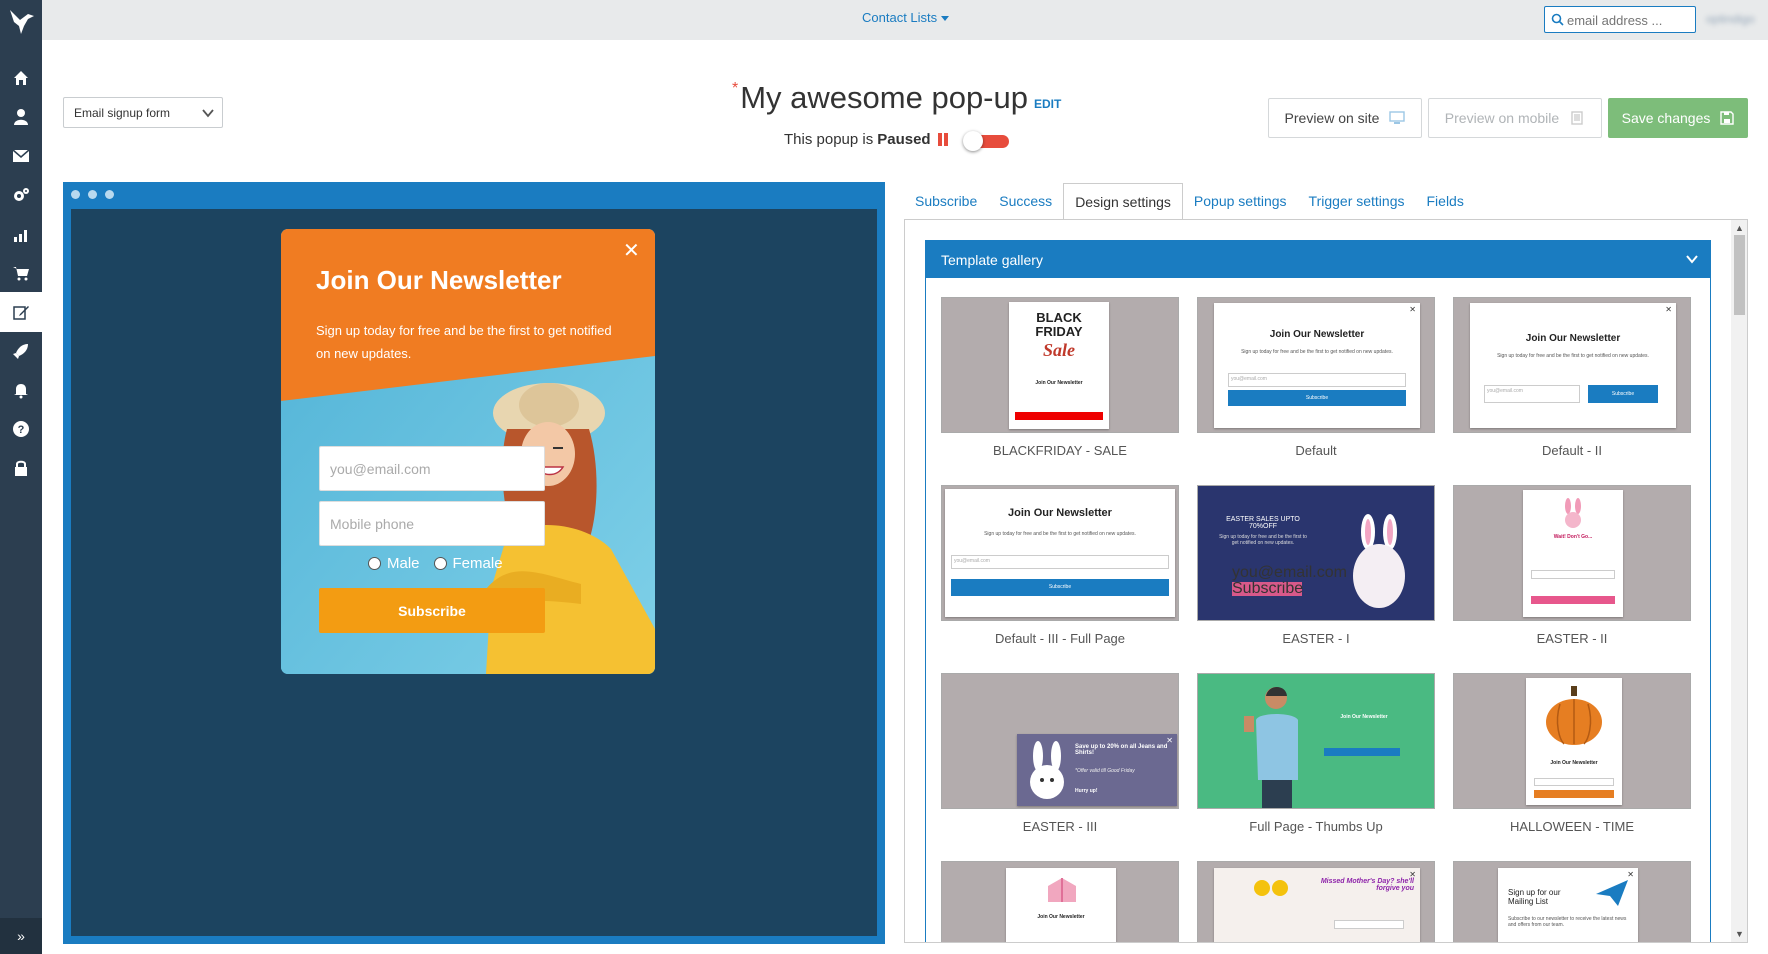 The width and height of the screenshot is (1768, 954). I want to click on hummingbird-logo-icon, so click(21, 21).